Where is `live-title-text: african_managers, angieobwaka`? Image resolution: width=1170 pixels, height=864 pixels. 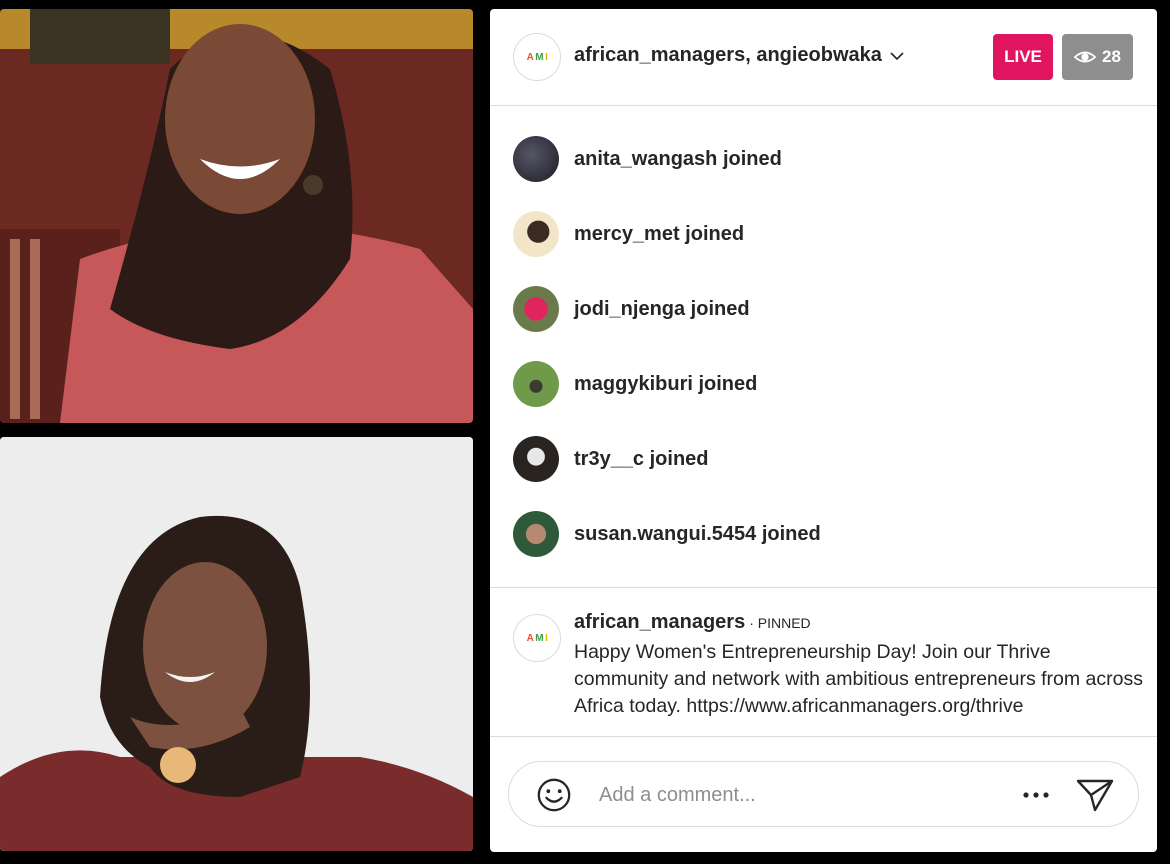 live-title-text: african_managers, angieobwaka is located at coordinates (728, 55).